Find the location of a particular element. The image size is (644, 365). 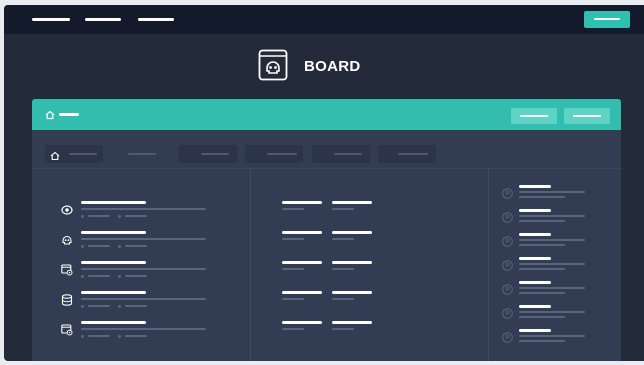

page-title: BOARD is located at coordinates (332, 66).